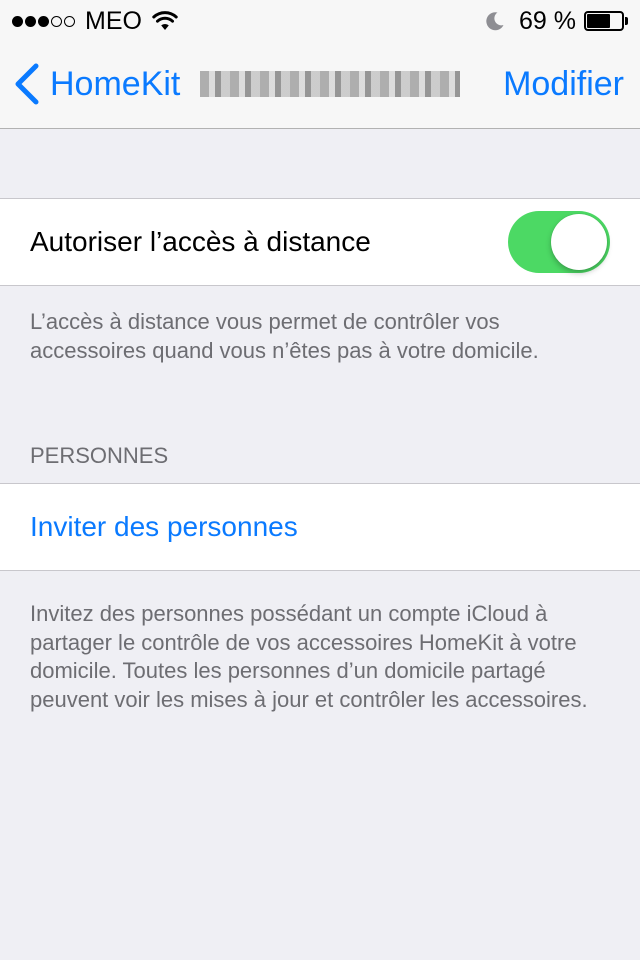 This screenshot has width=640, height=960. What do you see at coordinates (164, 527) in the screenshot?
I see `invite-people-button: Inviter des personnes` at bounding box center [164, 527].